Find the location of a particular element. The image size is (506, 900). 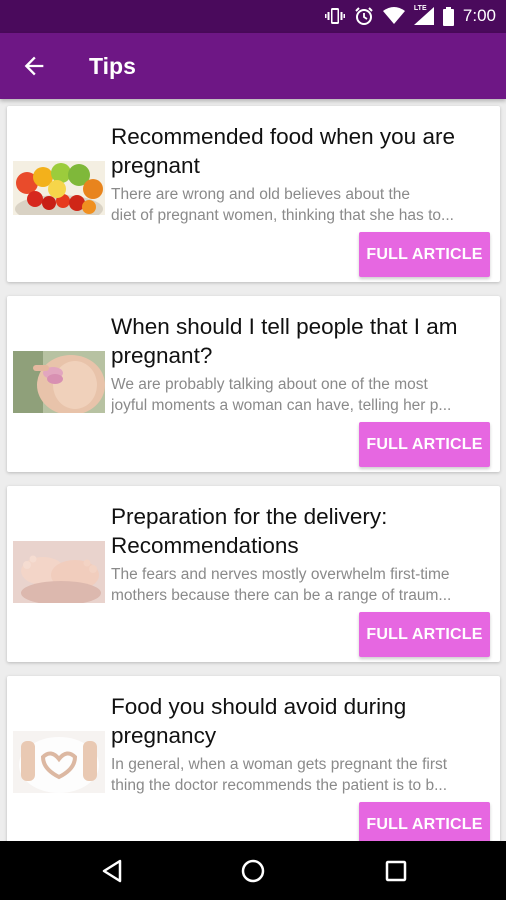

vibrate-icon is located at coordinates (334, 16).